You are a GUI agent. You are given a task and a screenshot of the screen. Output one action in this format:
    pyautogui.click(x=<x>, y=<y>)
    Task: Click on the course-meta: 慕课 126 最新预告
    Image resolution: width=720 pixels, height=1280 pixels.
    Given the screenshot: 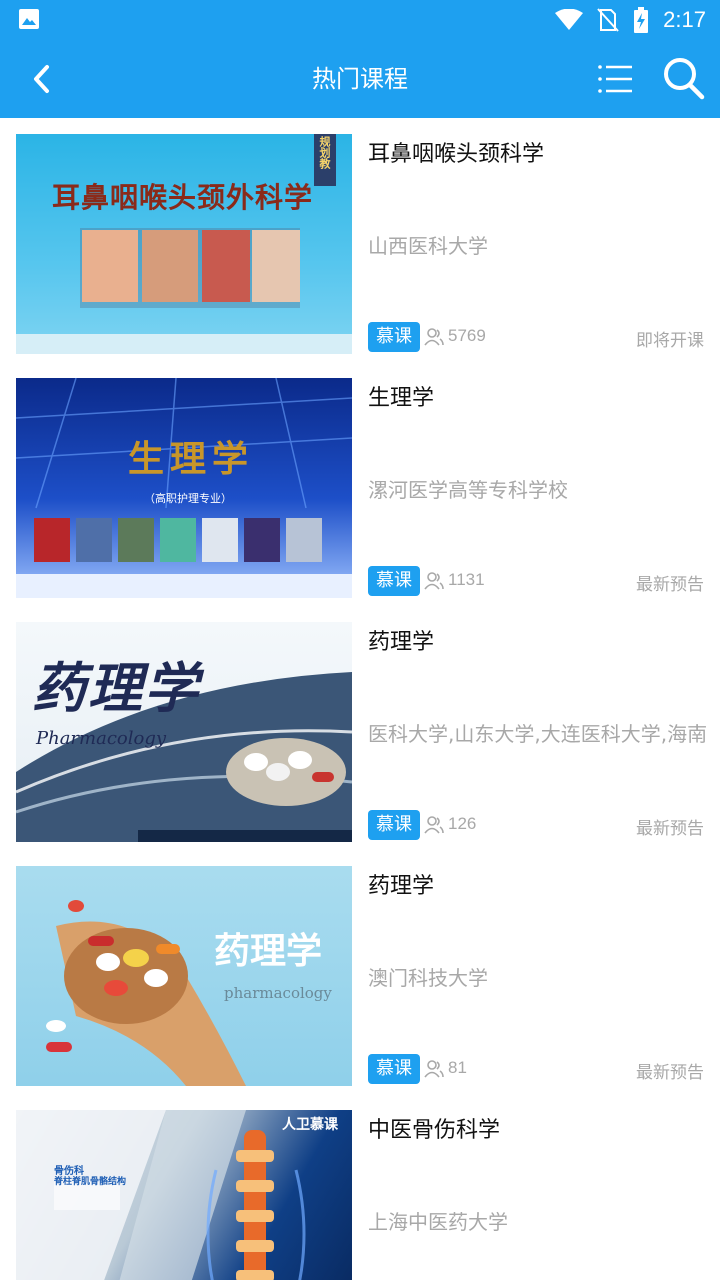 What is the action you would take?
    pyautogui.click(x=538, y=826)
    